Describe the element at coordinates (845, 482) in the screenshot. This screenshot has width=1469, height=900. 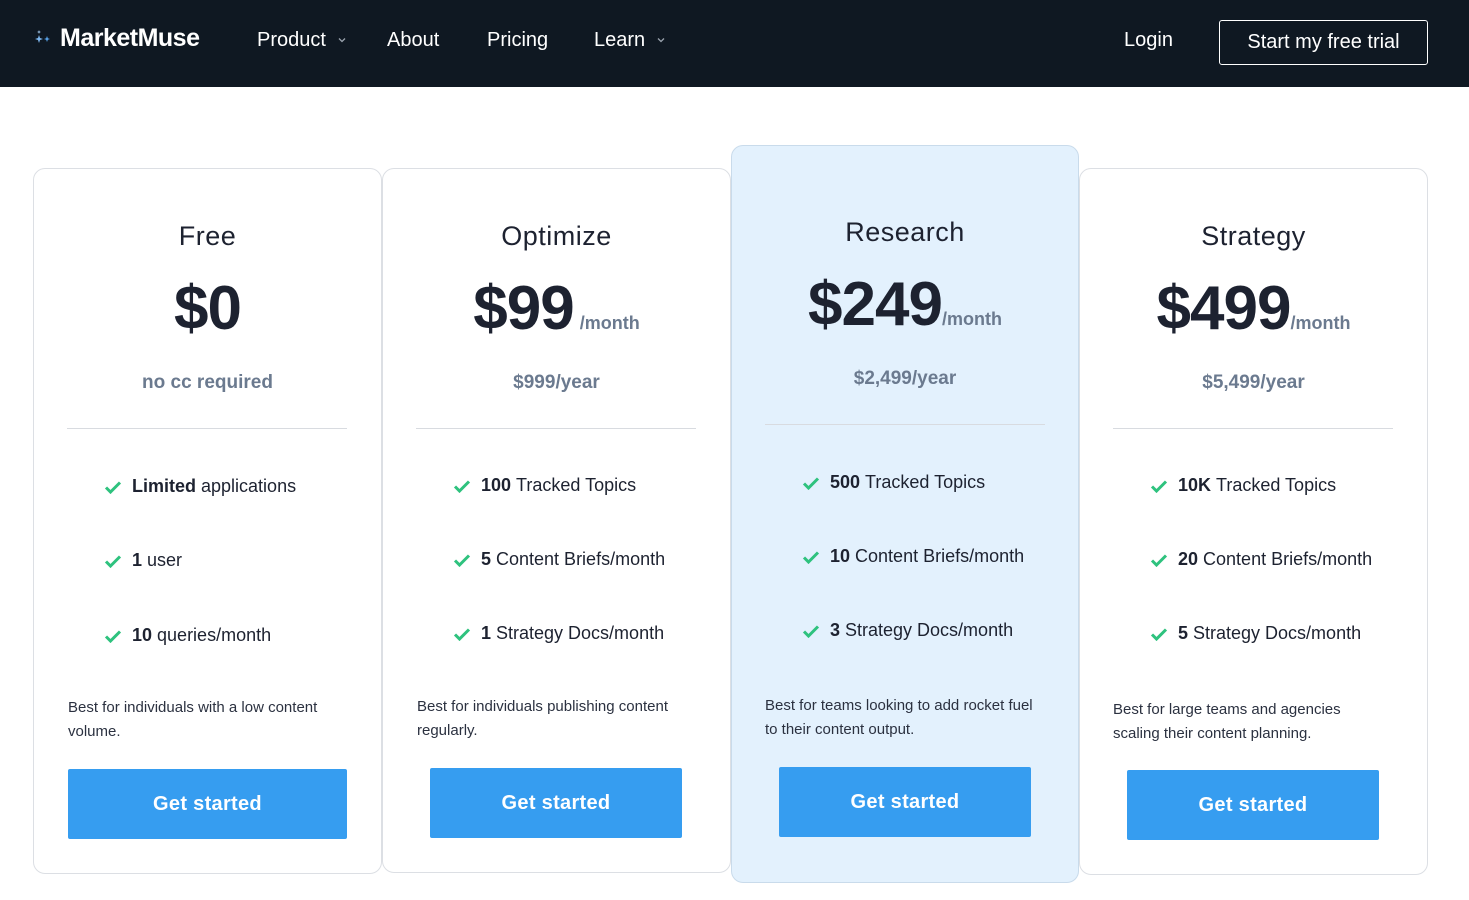
I see `feature-value: 500` at that location.